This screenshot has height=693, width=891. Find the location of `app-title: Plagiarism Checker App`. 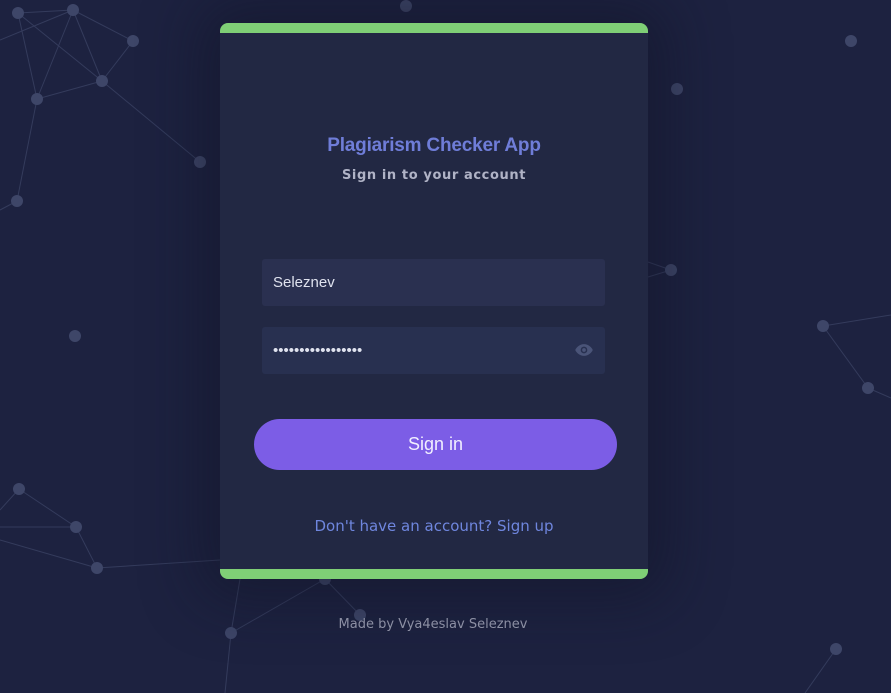

app-title: Plagiarism Checker App is located at coordinates (434, 145).